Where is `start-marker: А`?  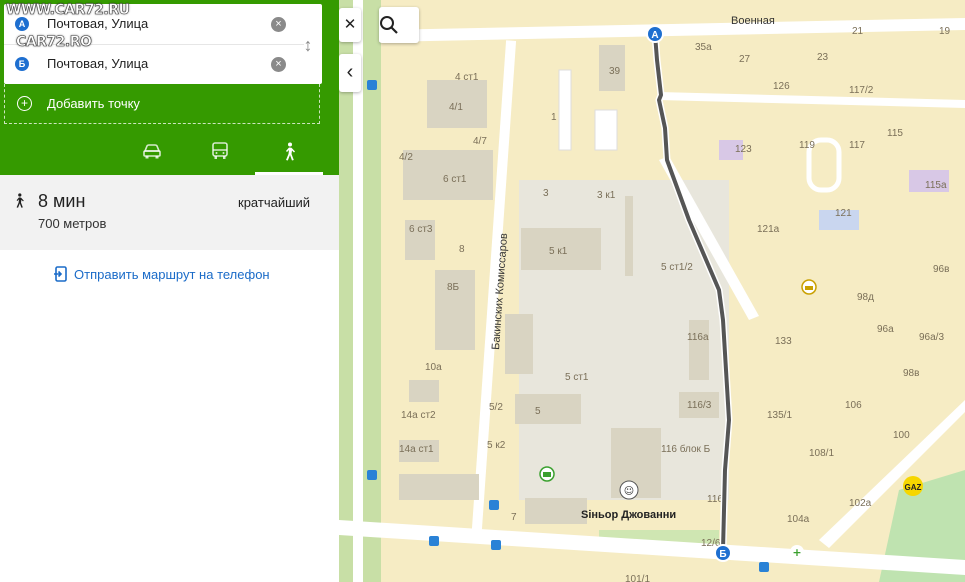 start-marker: А is located at coordinates (655, 34).